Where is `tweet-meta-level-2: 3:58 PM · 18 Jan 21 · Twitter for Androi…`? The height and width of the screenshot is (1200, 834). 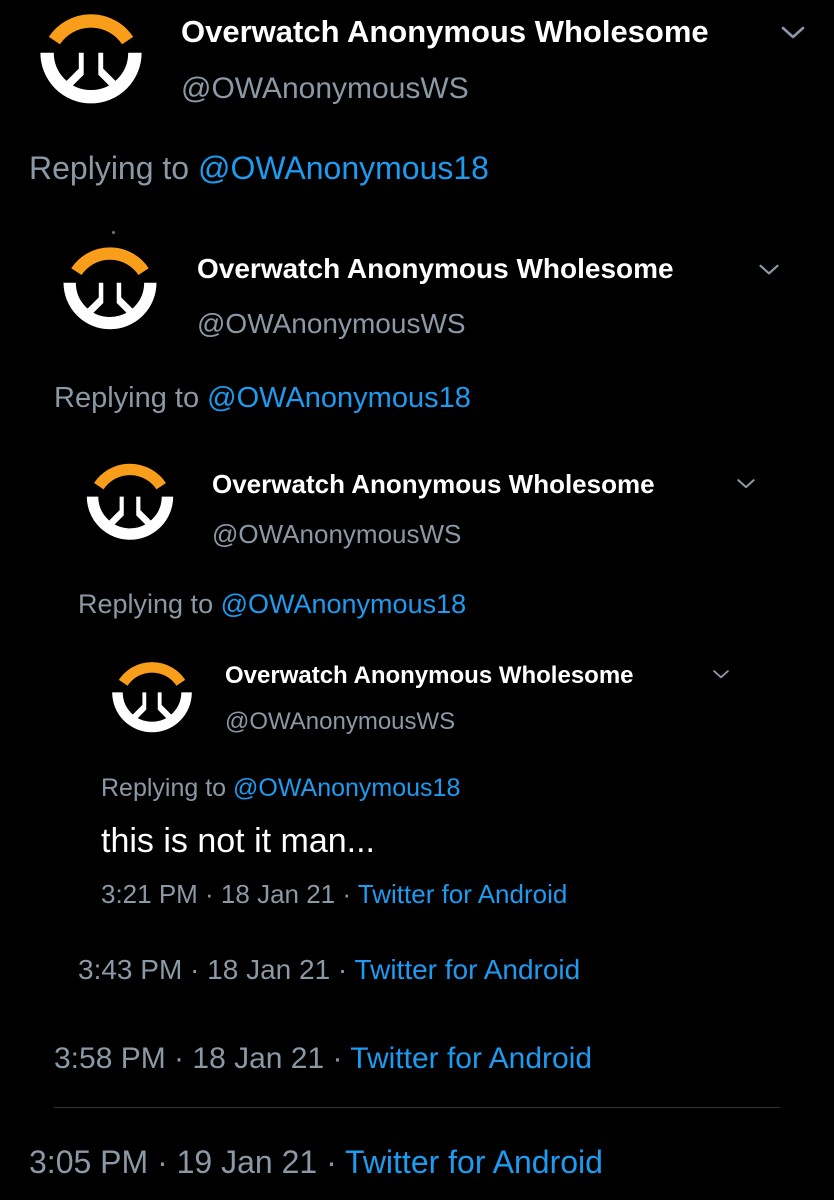 tweet-meta-level-2: 3:58 PM · 18 Jan 21 · Twitter for Androi… is located at coordinates (323, 1059).